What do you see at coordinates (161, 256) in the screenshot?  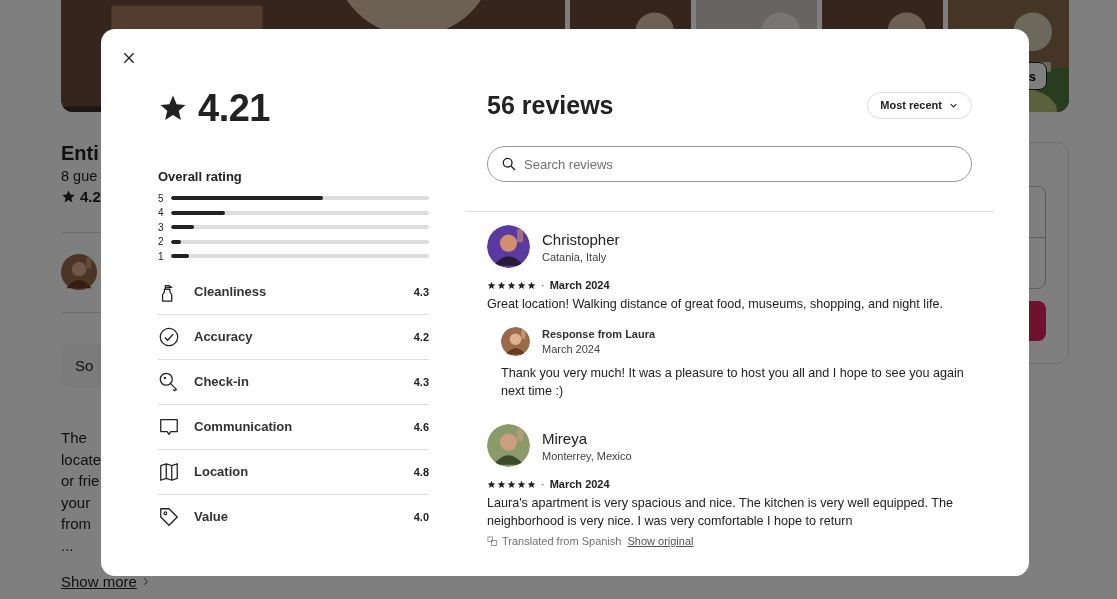 I see `bar-label: 1` at bounding box center [161, 256].